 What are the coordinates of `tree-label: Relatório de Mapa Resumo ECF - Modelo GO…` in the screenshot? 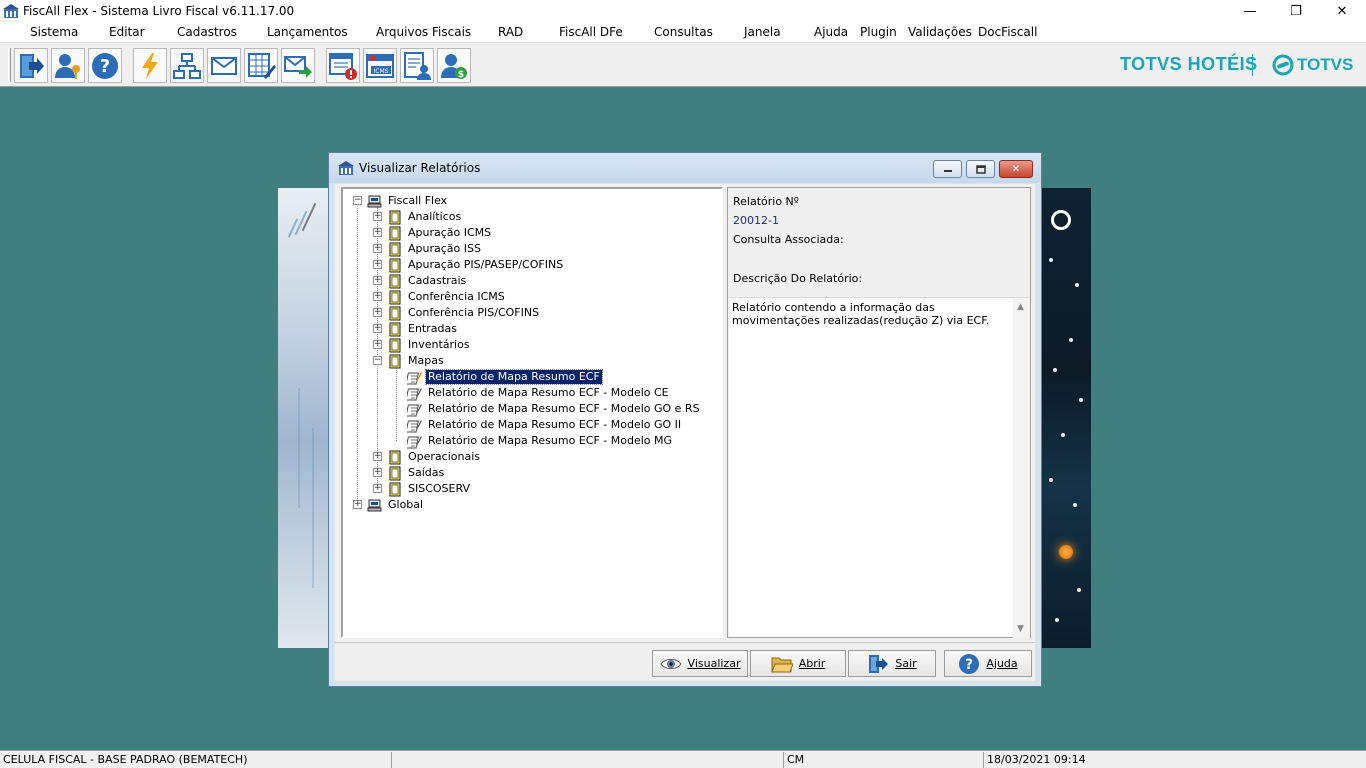 It's located at (555, 424).